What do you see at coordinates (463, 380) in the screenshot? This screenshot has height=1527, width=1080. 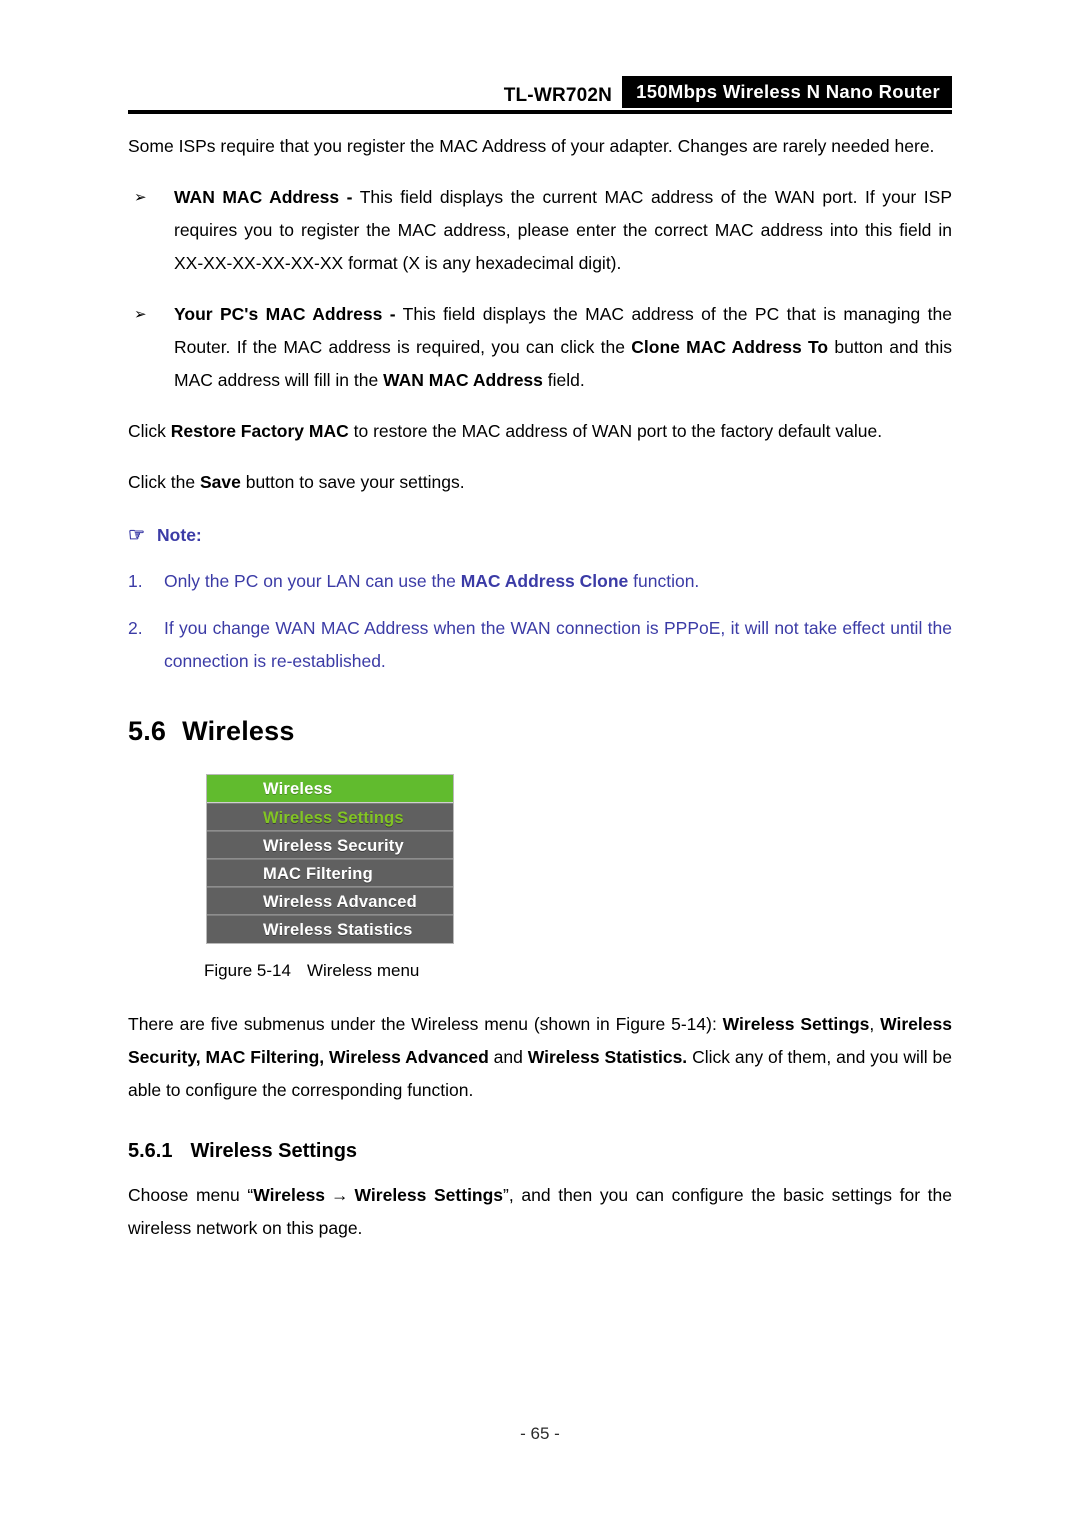 I see `wan-mac-address-label: WAN MAC Address` at bounding box center [463, 380].